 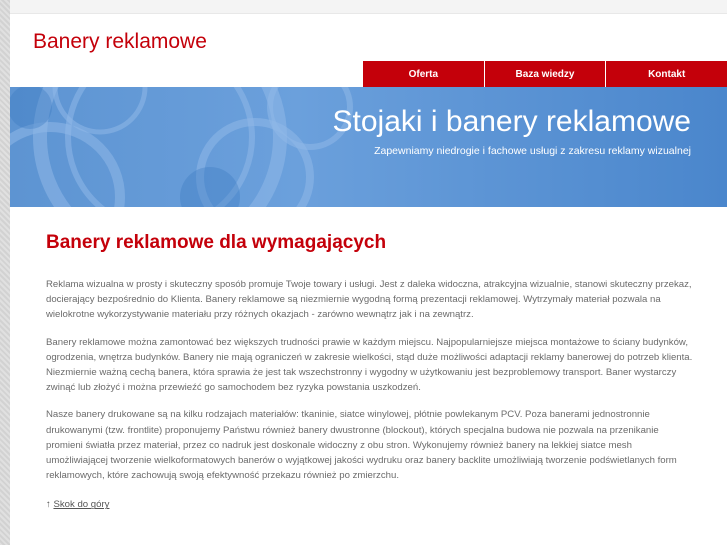 I want to click on site-title: Banery reklamowe, so click(x=120, y=42).